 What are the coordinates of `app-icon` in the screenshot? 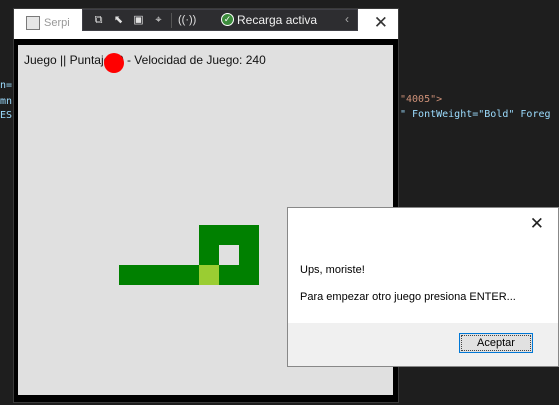 It's located at (33, 23).